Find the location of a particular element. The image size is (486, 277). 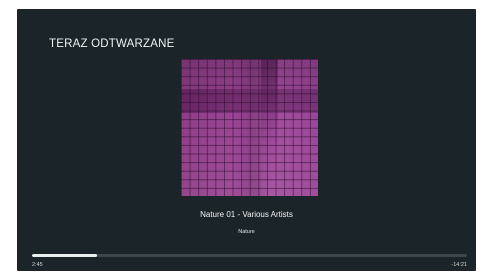

elapsed-time: 2:45 is located at coordinates (37, 265).